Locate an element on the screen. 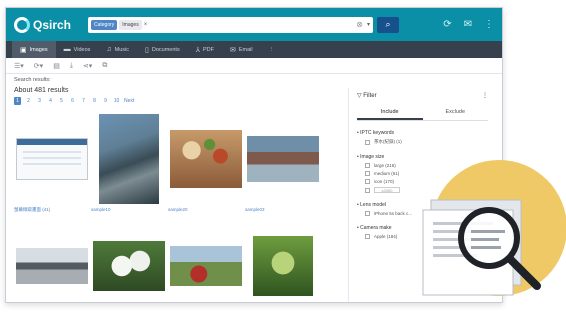 Image resolution: width=566 pixels, height=317 pixels. image-icon: ▣ is located at coordinates (23, 50).